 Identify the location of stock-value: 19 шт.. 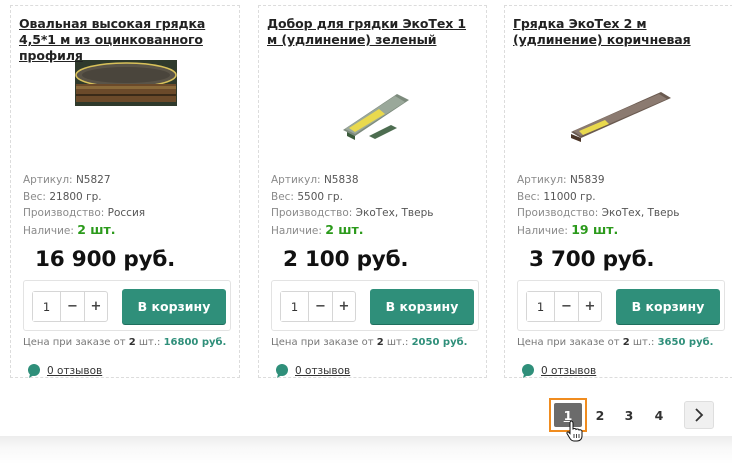
(595, 229).